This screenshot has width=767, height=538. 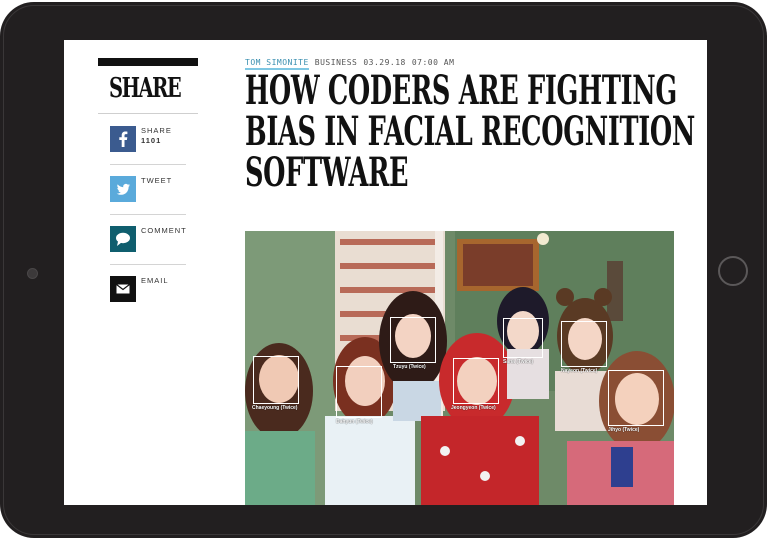 I want to click on share-top-rule, so click(x=148, y=62).